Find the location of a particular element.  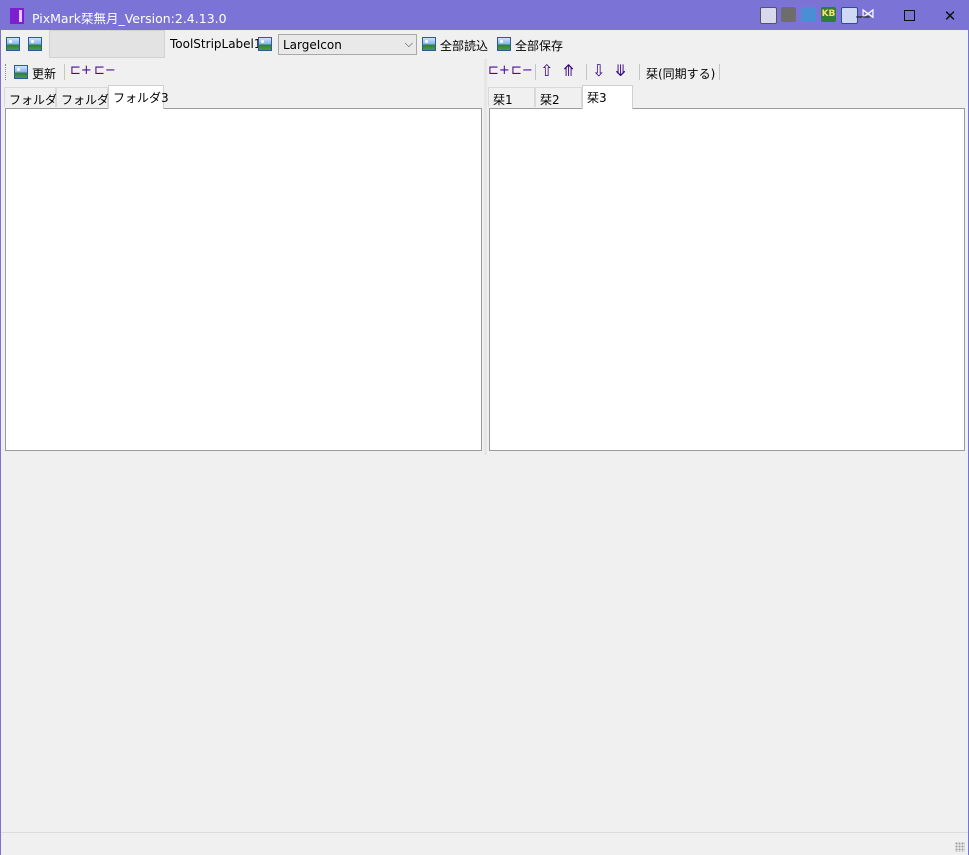

kb-icon: KB is located at coordinates (828, 14).